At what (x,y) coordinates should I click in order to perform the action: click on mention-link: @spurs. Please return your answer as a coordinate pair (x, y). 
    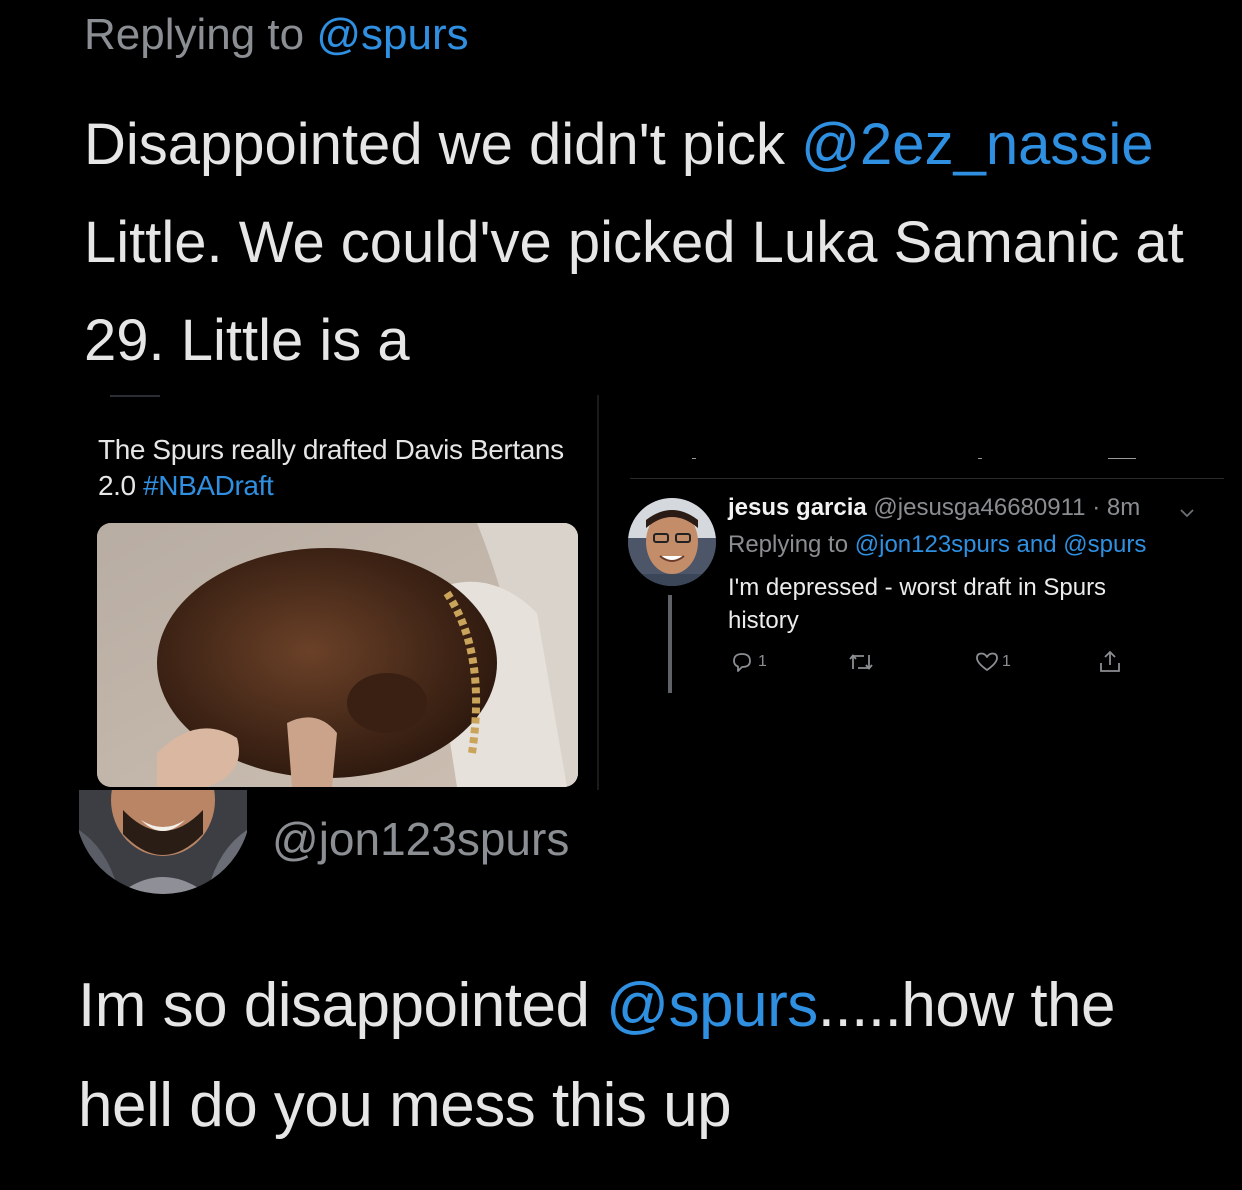
    Looking at the image, I should click on (712, 1005).